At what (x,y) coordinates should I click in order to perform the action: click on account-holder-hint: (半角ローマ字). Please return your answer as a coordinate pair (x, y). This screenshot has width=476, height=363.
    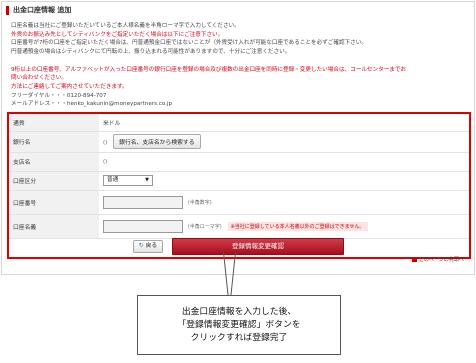
    Looking at the image, I should click on (204, 226).